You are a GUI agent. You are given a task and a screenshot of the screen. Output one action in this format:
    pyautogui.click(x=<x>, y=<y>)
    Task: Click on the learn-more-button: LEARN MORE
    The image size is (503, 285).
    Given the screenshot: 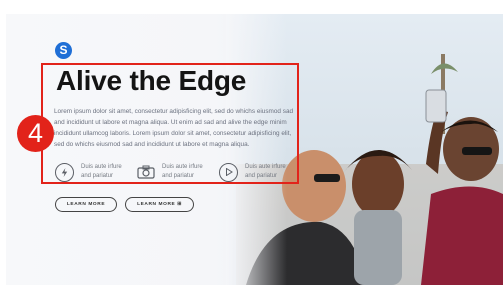 What is the action you would take?
    pyautogui.click(x=86, y=204)
    